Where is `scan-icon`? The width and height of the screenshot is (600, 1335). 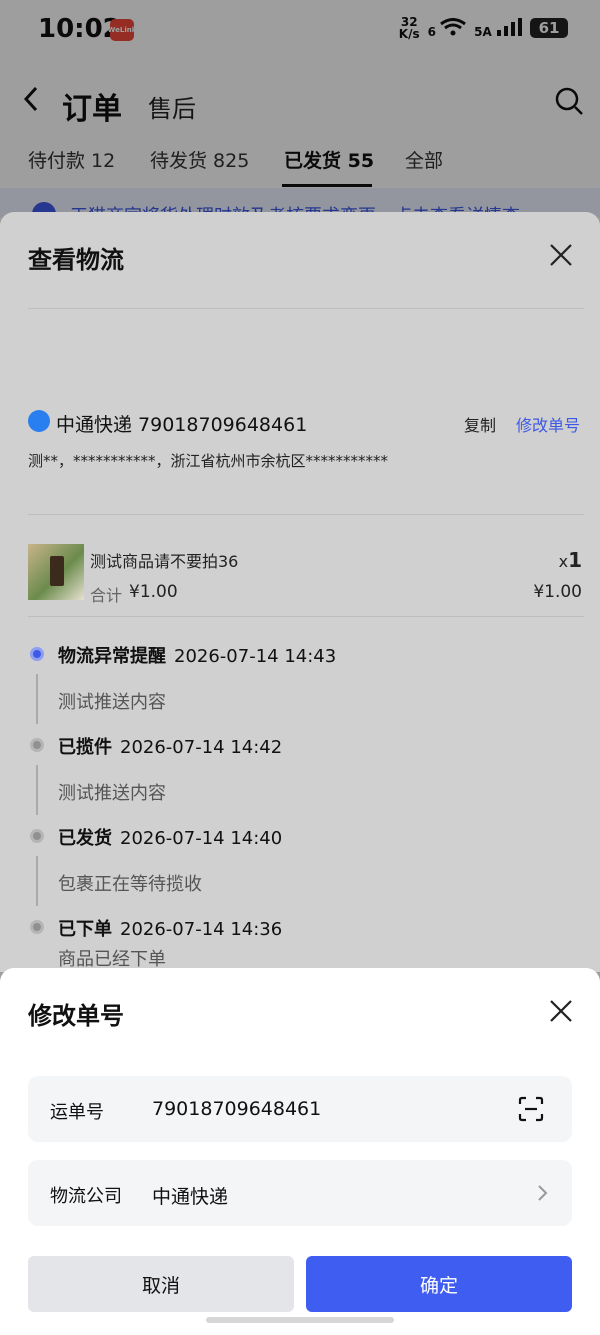
scan-icon is located at coordinates (531, 1109).